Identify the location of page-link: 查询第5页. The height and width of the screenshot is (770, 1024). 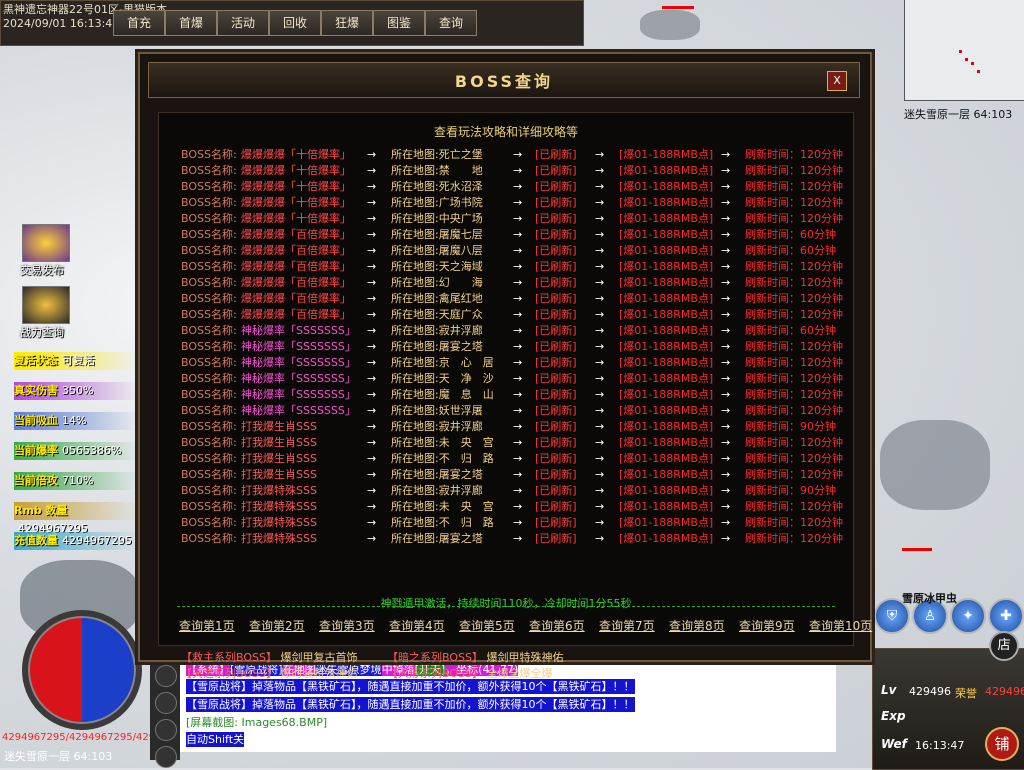
(487, 625).